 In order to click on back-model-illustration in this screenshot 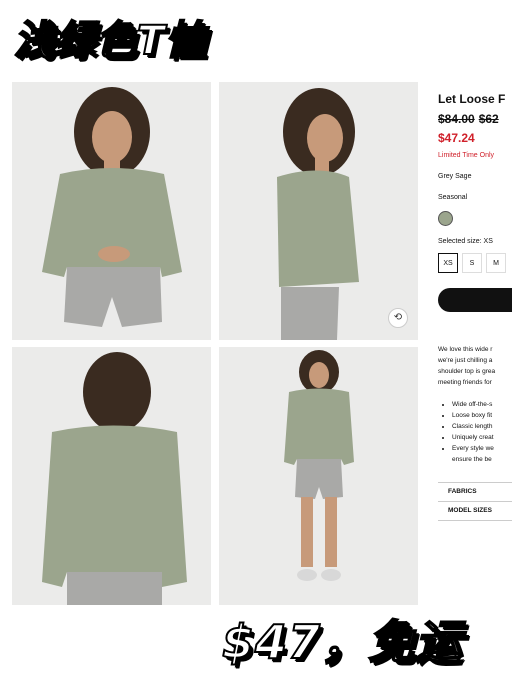, I will do `click(111, 476)`.